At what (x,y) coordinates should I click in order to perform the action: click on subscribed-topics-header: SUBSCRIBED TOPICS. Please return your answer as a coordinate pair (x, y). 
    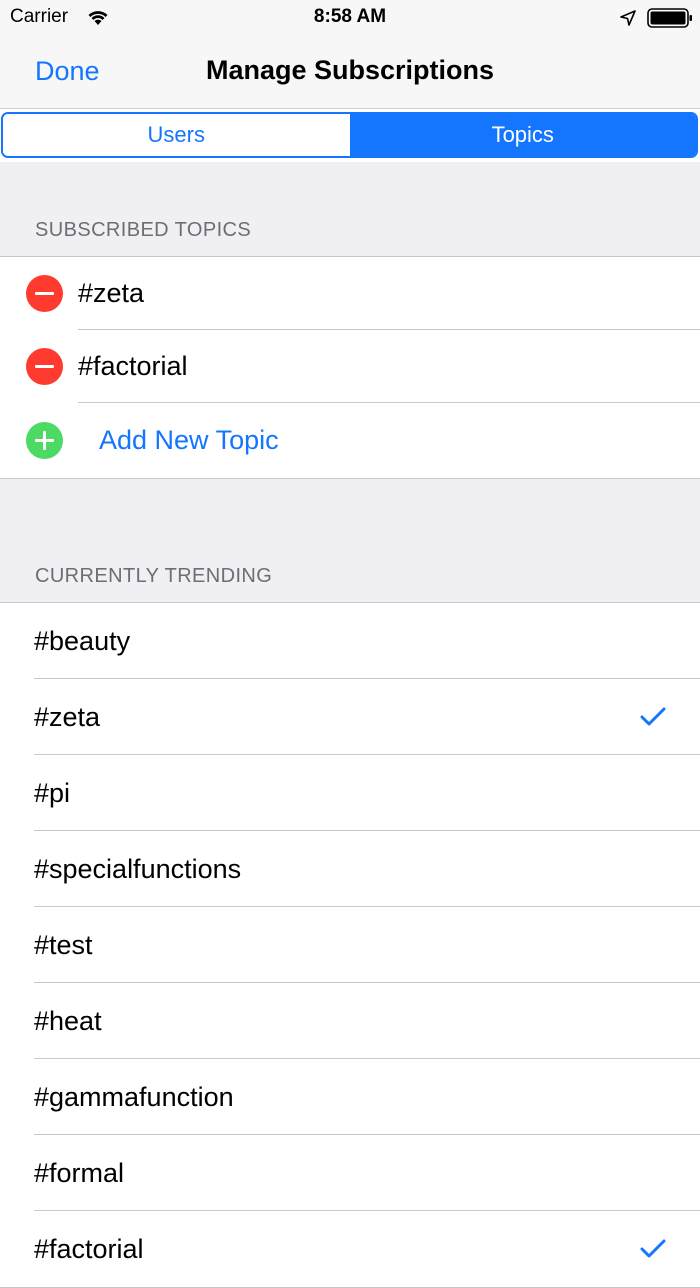
    Looking at the image, I should click on (143, 230).